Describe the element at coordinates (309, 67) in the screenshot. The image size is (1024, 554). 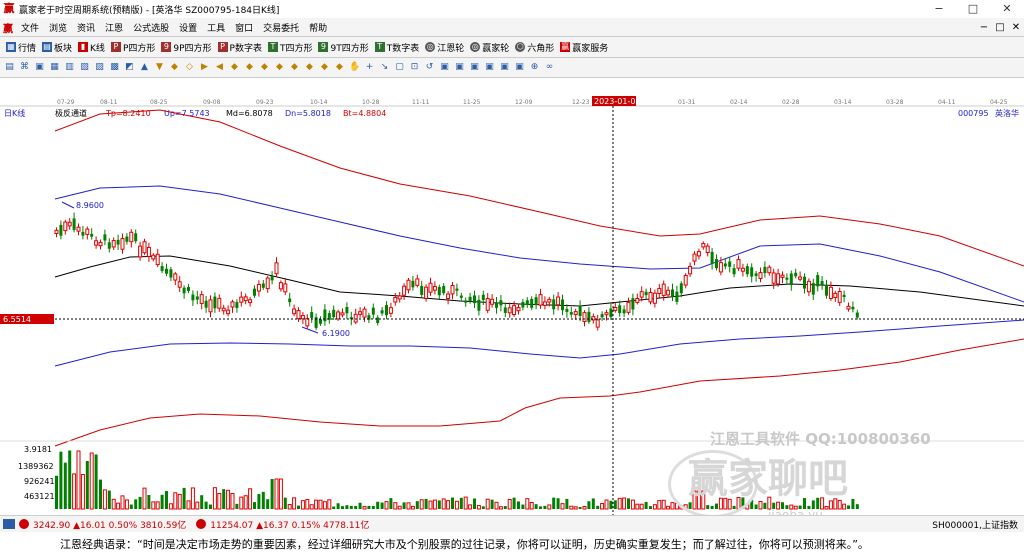
I see `draw-tool-20-icon: ◆` at that location.